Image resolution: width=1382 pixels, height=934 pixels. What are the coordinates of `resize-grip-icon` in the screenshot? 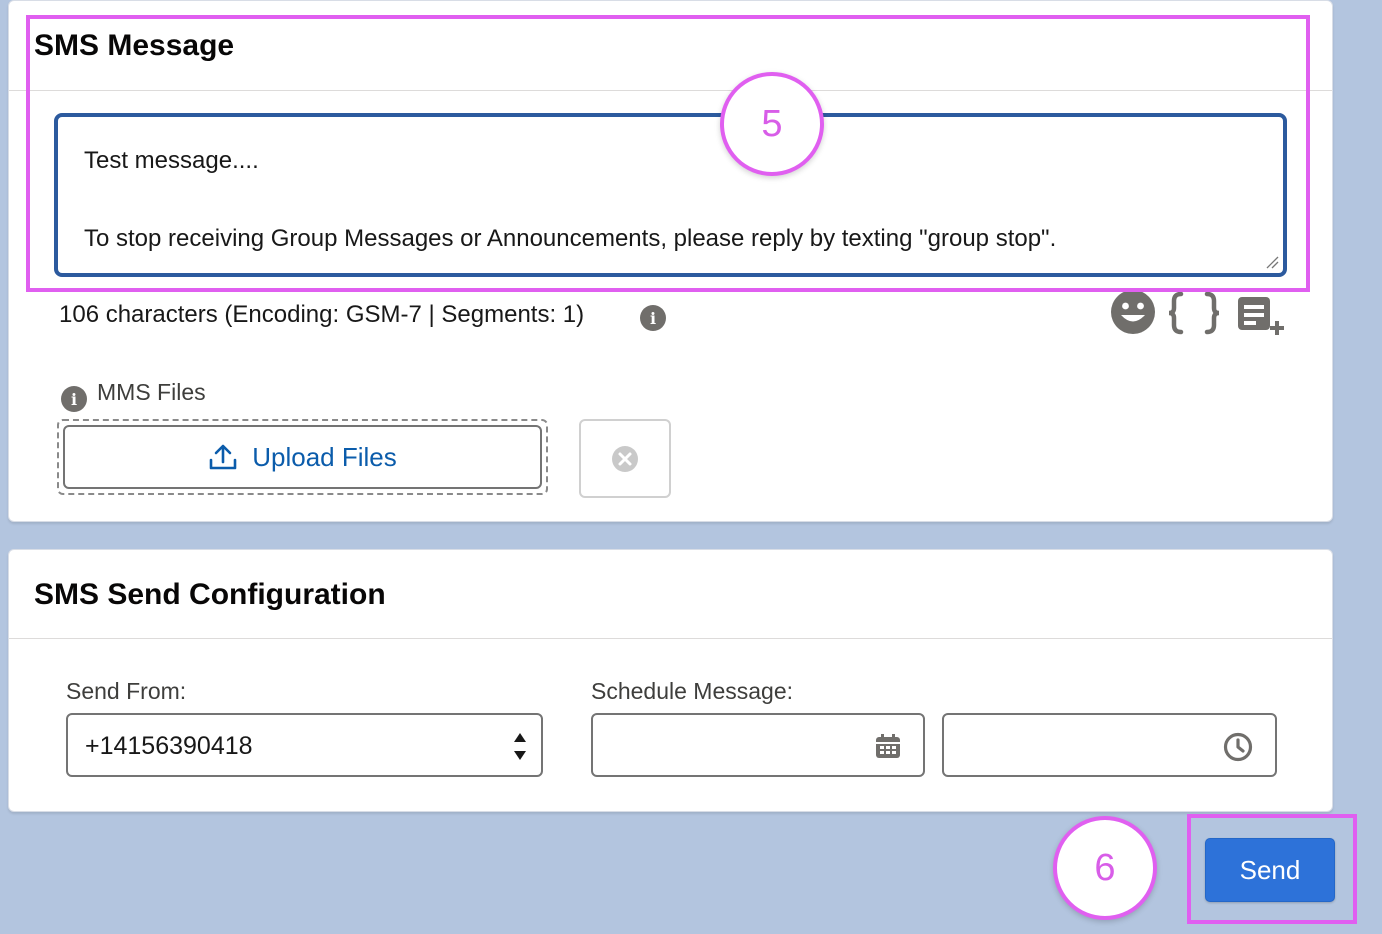 It's located at (1272, 262).